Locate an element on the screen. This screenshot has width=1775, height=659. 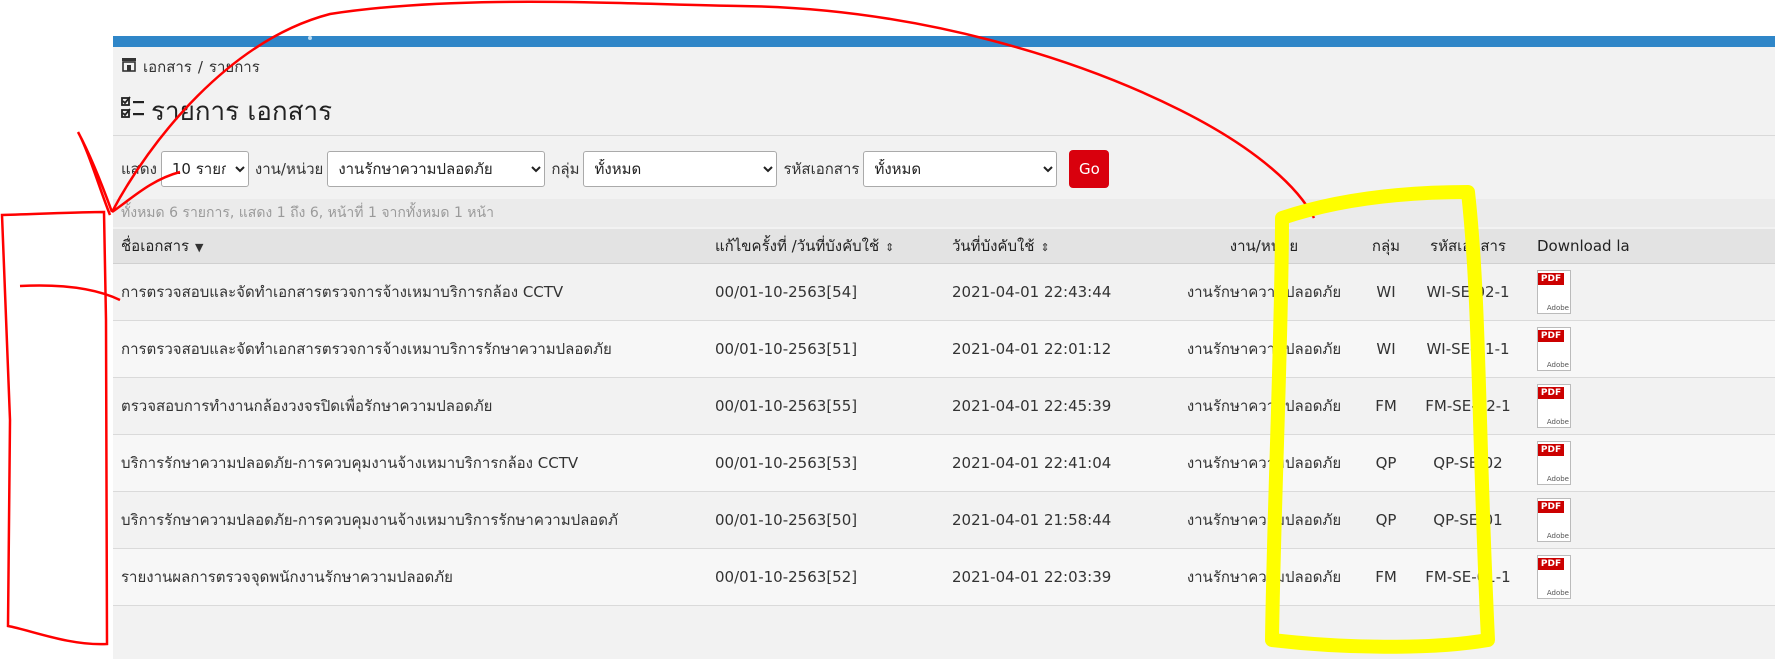
page-title: รายการ เอกสาร is located at coordinates (226, 111).